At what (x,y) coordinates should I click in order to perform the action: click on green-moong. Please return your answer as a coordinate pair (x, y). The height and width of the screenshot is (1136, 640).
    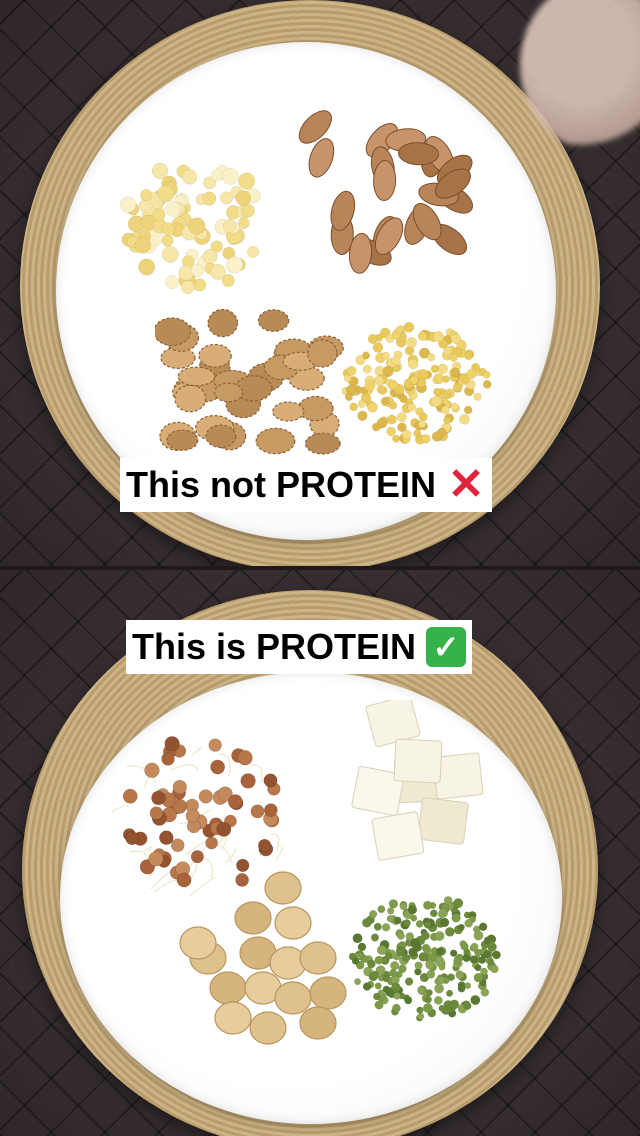
    Looking at the image, I should click on (424, 959).